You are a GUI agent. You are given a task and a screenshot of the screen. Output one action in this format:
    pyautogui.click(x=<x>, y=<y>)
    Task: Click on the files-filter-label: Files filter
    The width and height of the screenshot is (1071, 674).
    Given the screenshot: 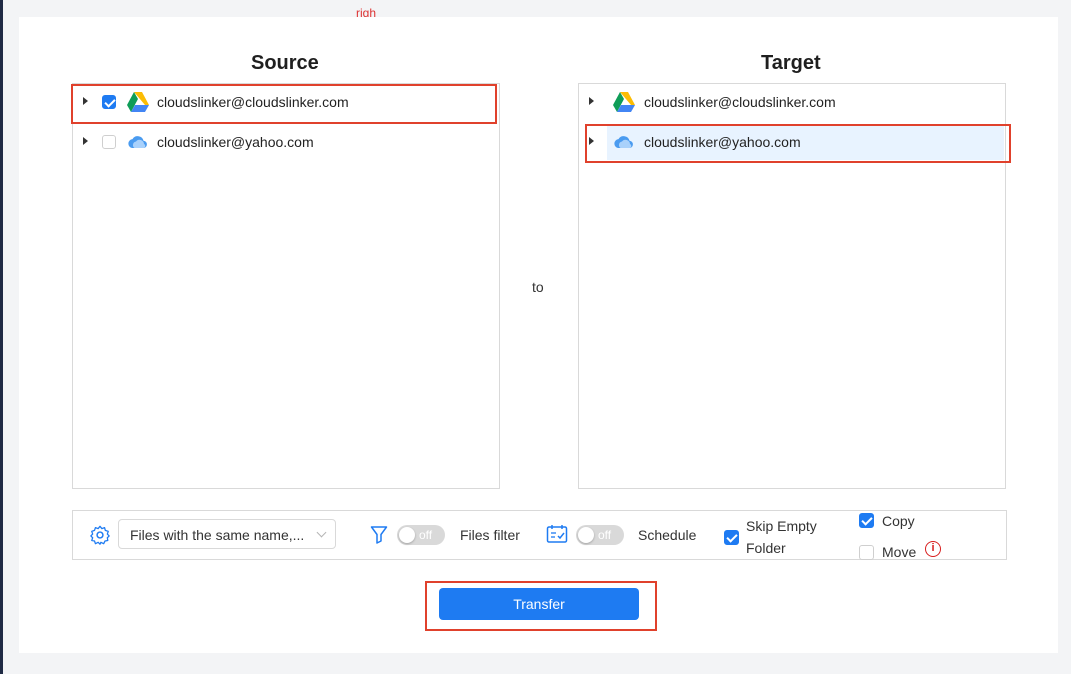 What is the action you would take?
    pyautogui.click(x=490, y=535)
    